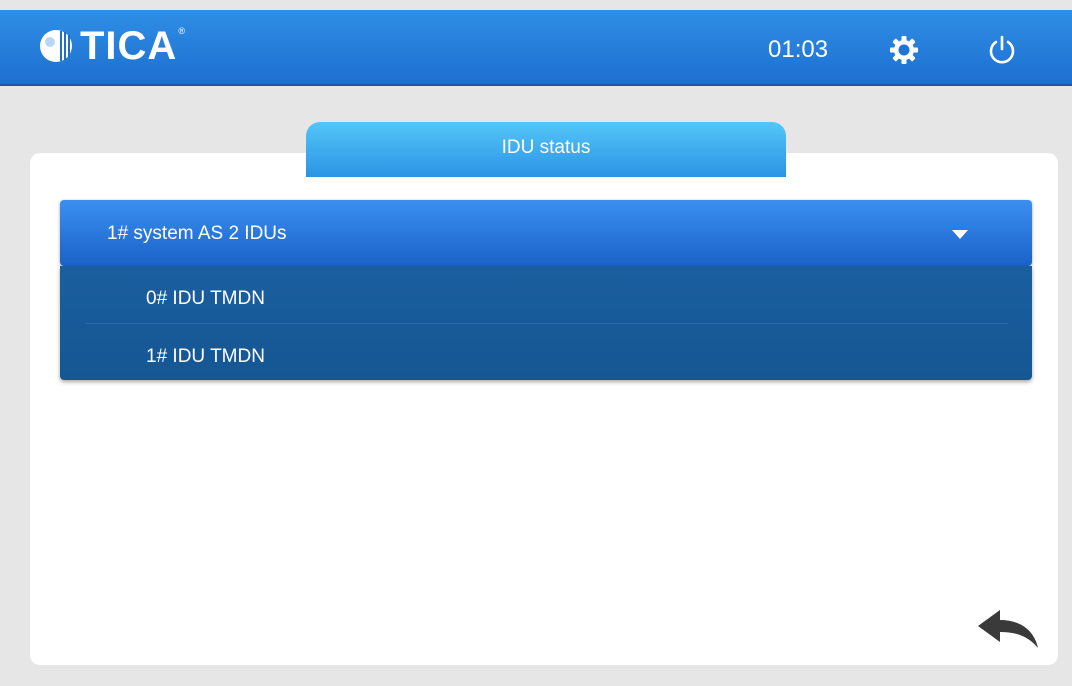 This screenshot has height=686, width=1072. I want to click on gear-icon, so click(904, 50).